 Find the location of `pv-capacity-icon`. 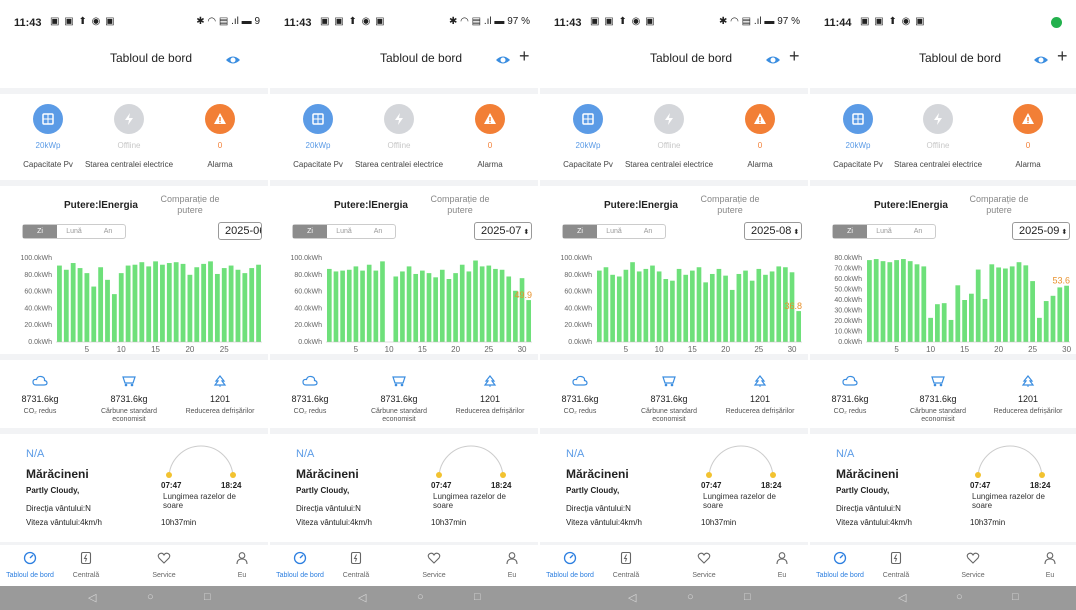

pv-capacity-icon is located at coordinates (588, 119).